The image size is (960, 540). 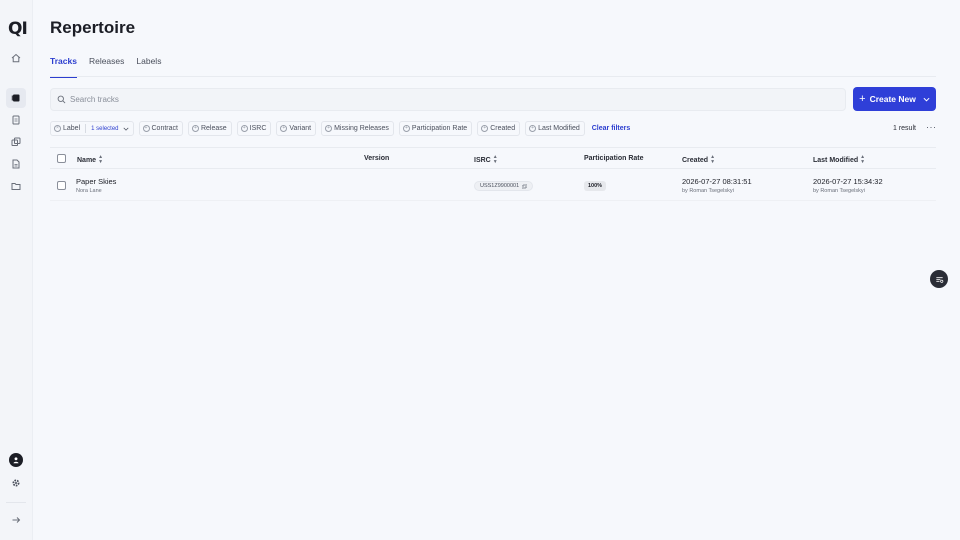 What do you see at coordinates (16, 483) in the screenshot?
I see `gear-icon` at bounding box center [16, 483].